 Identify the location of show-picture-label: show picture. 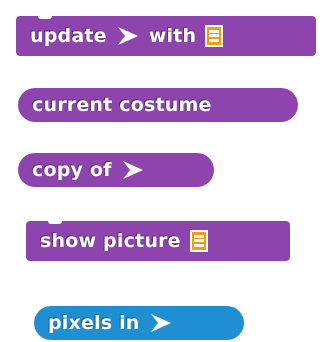
(110, 240).